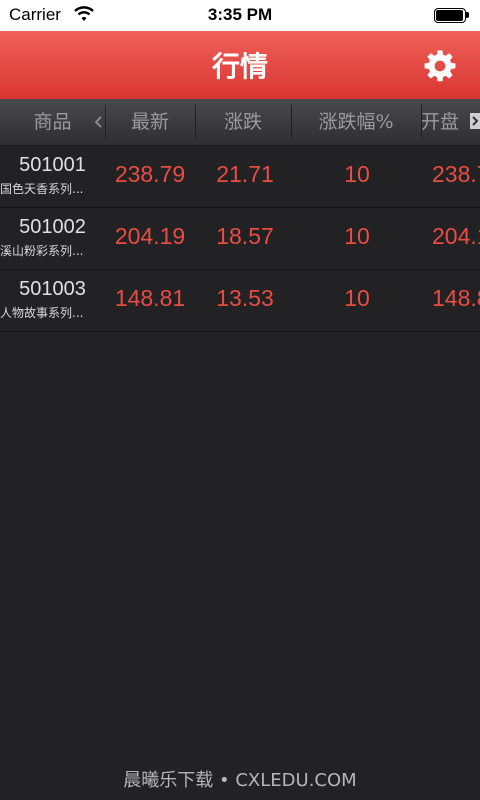 The image size is (480, 800). What do you see at coordinates (456, 236) in the screenshot?
I see `open-price: 204.19` at bounding box center [456, 236].